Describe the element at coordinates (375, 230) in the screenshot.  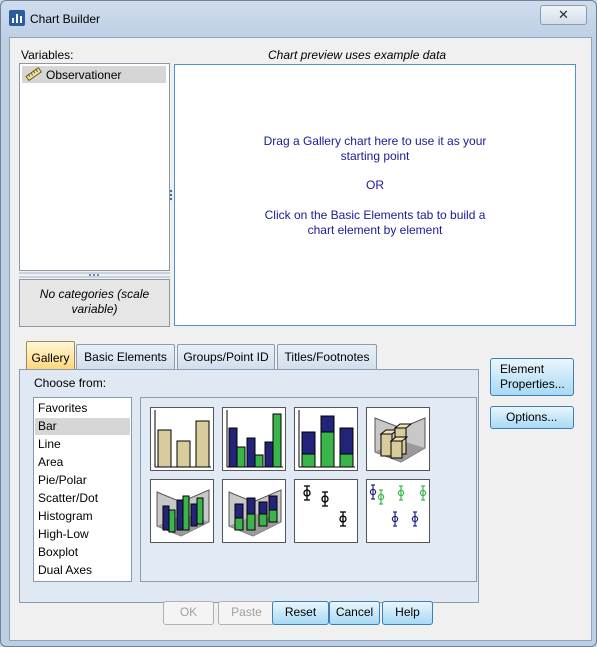
I see `preview-instruction-line4: chart element by element` at that location.